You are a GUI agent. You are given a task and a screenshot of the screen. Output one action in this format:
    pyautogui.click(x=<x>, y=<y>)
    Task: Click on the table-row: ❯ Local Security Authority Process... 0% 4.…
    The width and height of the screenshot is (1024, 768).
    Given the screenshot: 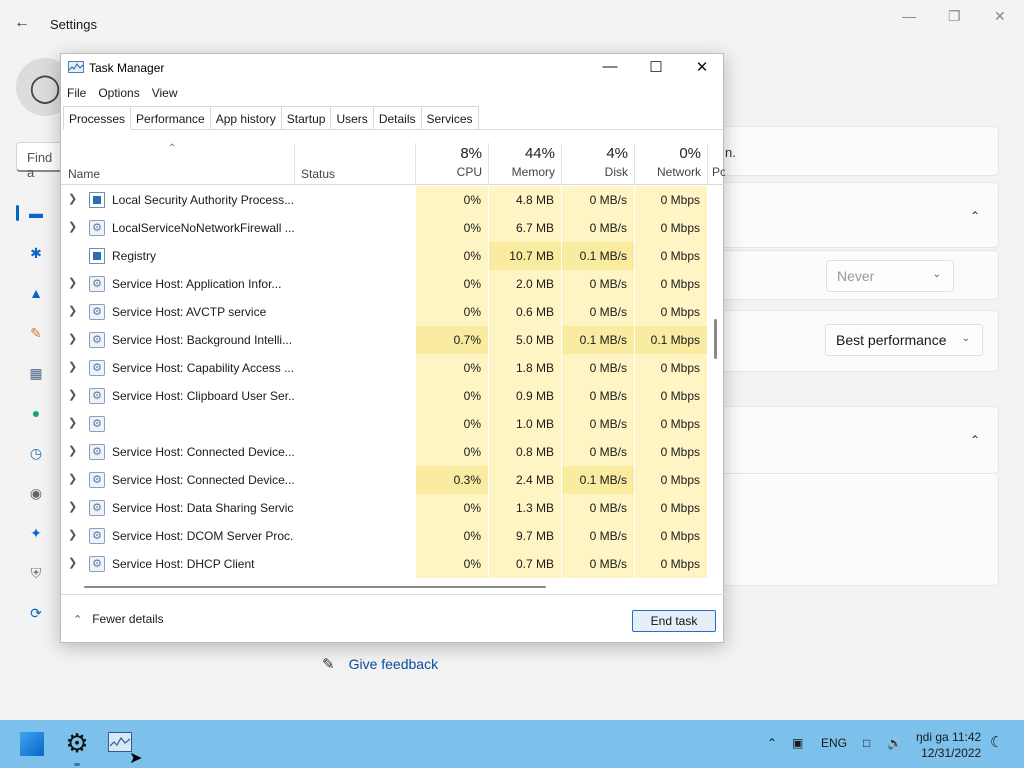 What is the action you would take?
    pyautogui.click(x=384, y=200)
    